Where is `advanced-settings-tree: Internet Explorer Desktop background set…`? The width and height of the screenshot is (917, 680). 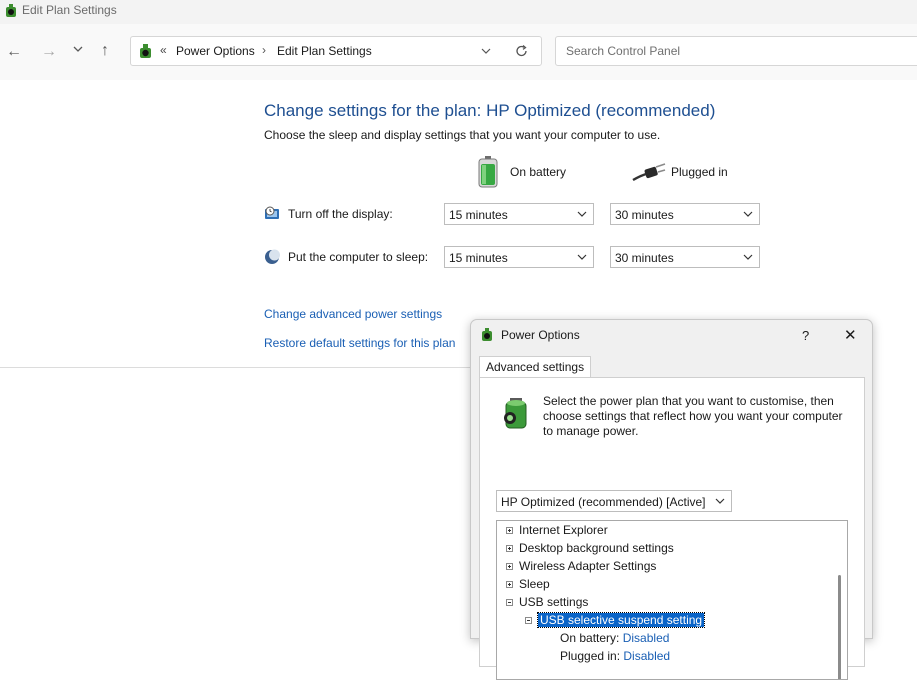 advanced-settings-tree: Internet Explorer Desktop background set… is located at coordinates (672, 600).